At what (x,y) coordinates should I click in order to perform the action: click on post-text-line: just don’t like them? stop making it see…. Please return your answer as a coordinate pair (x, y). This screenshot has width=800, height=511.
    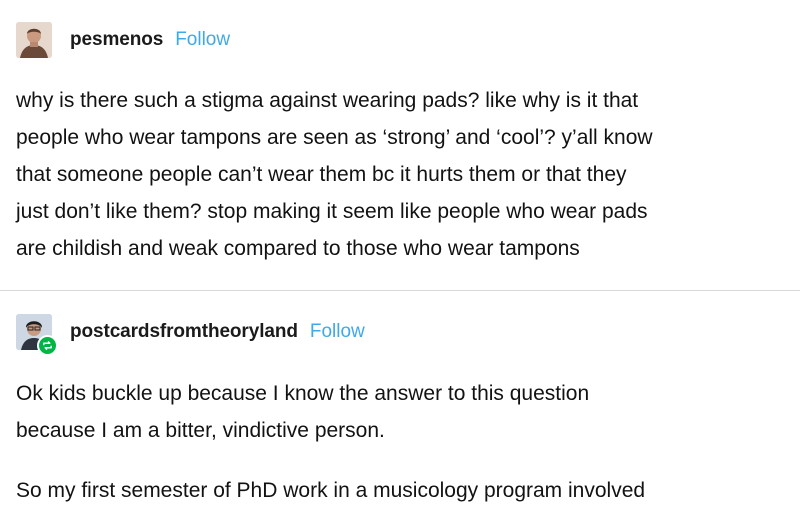
    Looking at the image, I should click on (332, 211).